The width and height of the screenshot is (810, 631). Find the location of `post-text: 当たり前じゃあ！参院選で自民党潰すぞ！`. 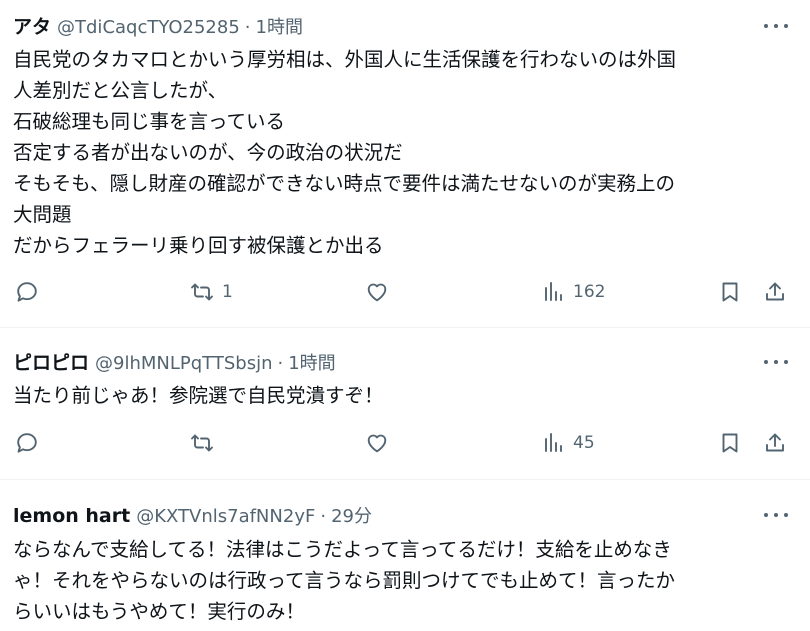

post-text: 当たり前じゃあ！参院選で自民党潰すぞ！ is located at coordinates (405, 395).